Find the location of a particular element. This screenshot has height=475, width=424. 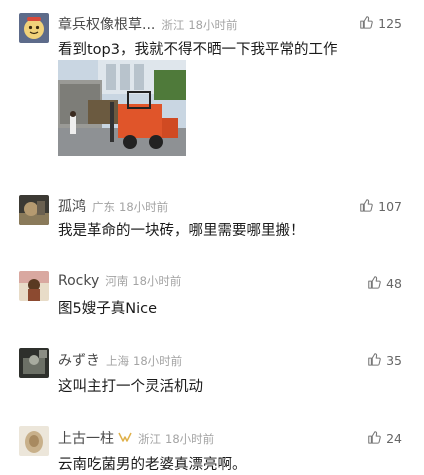

like-button: 107 is located at coordinates (380, 206).